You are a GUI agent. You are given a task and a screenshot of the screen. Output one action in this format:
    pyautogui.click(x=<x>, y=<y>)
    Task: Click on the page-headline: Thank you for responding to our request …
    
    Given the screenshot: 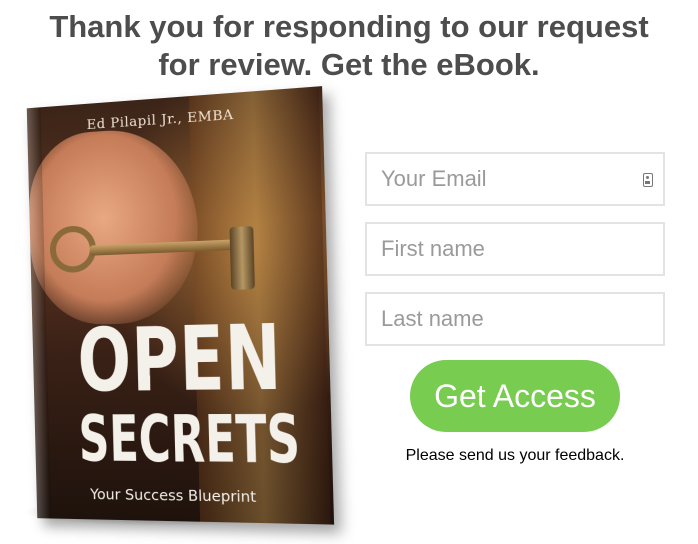 What is the action you would take?
    pyautogui.click(x=349, y=46)
    